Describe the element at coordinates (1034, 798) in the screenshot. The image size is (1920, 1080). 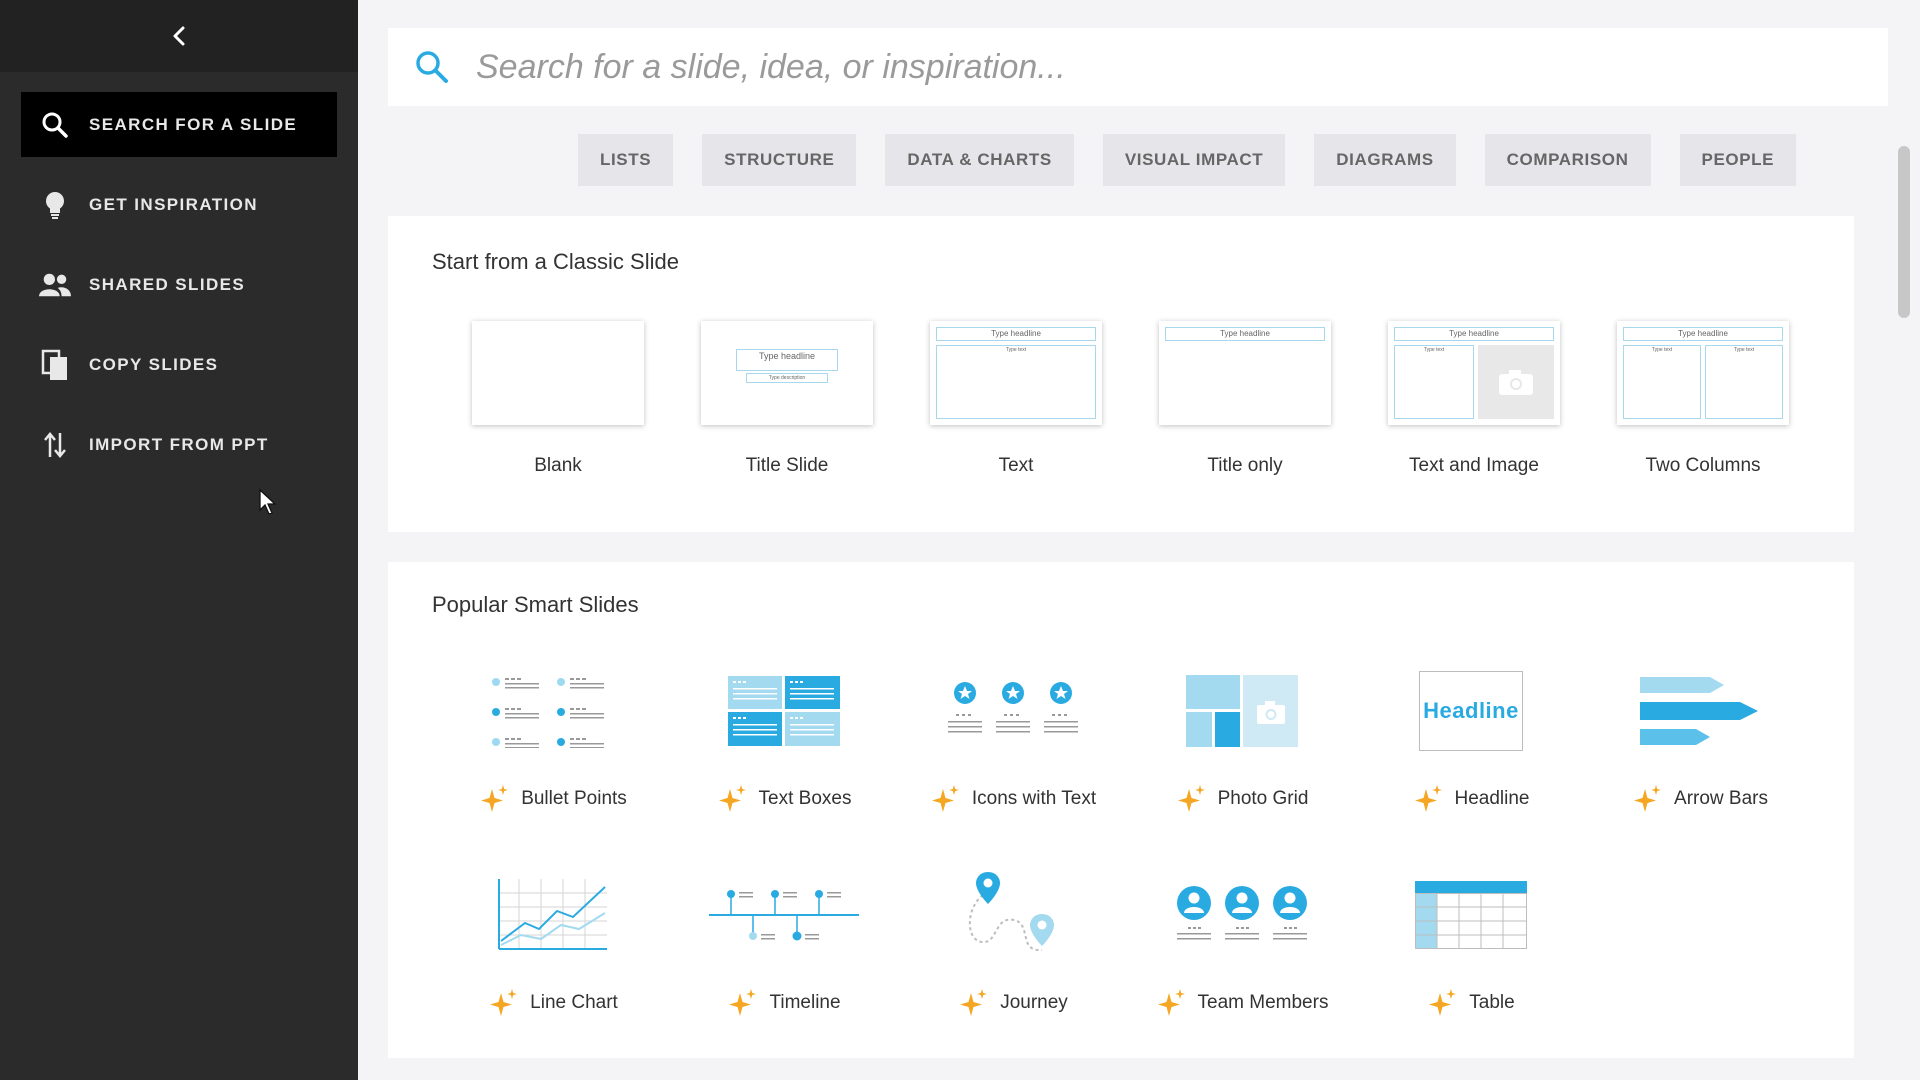
I see `smart-slide-label-text: Icons with Text` at that location.